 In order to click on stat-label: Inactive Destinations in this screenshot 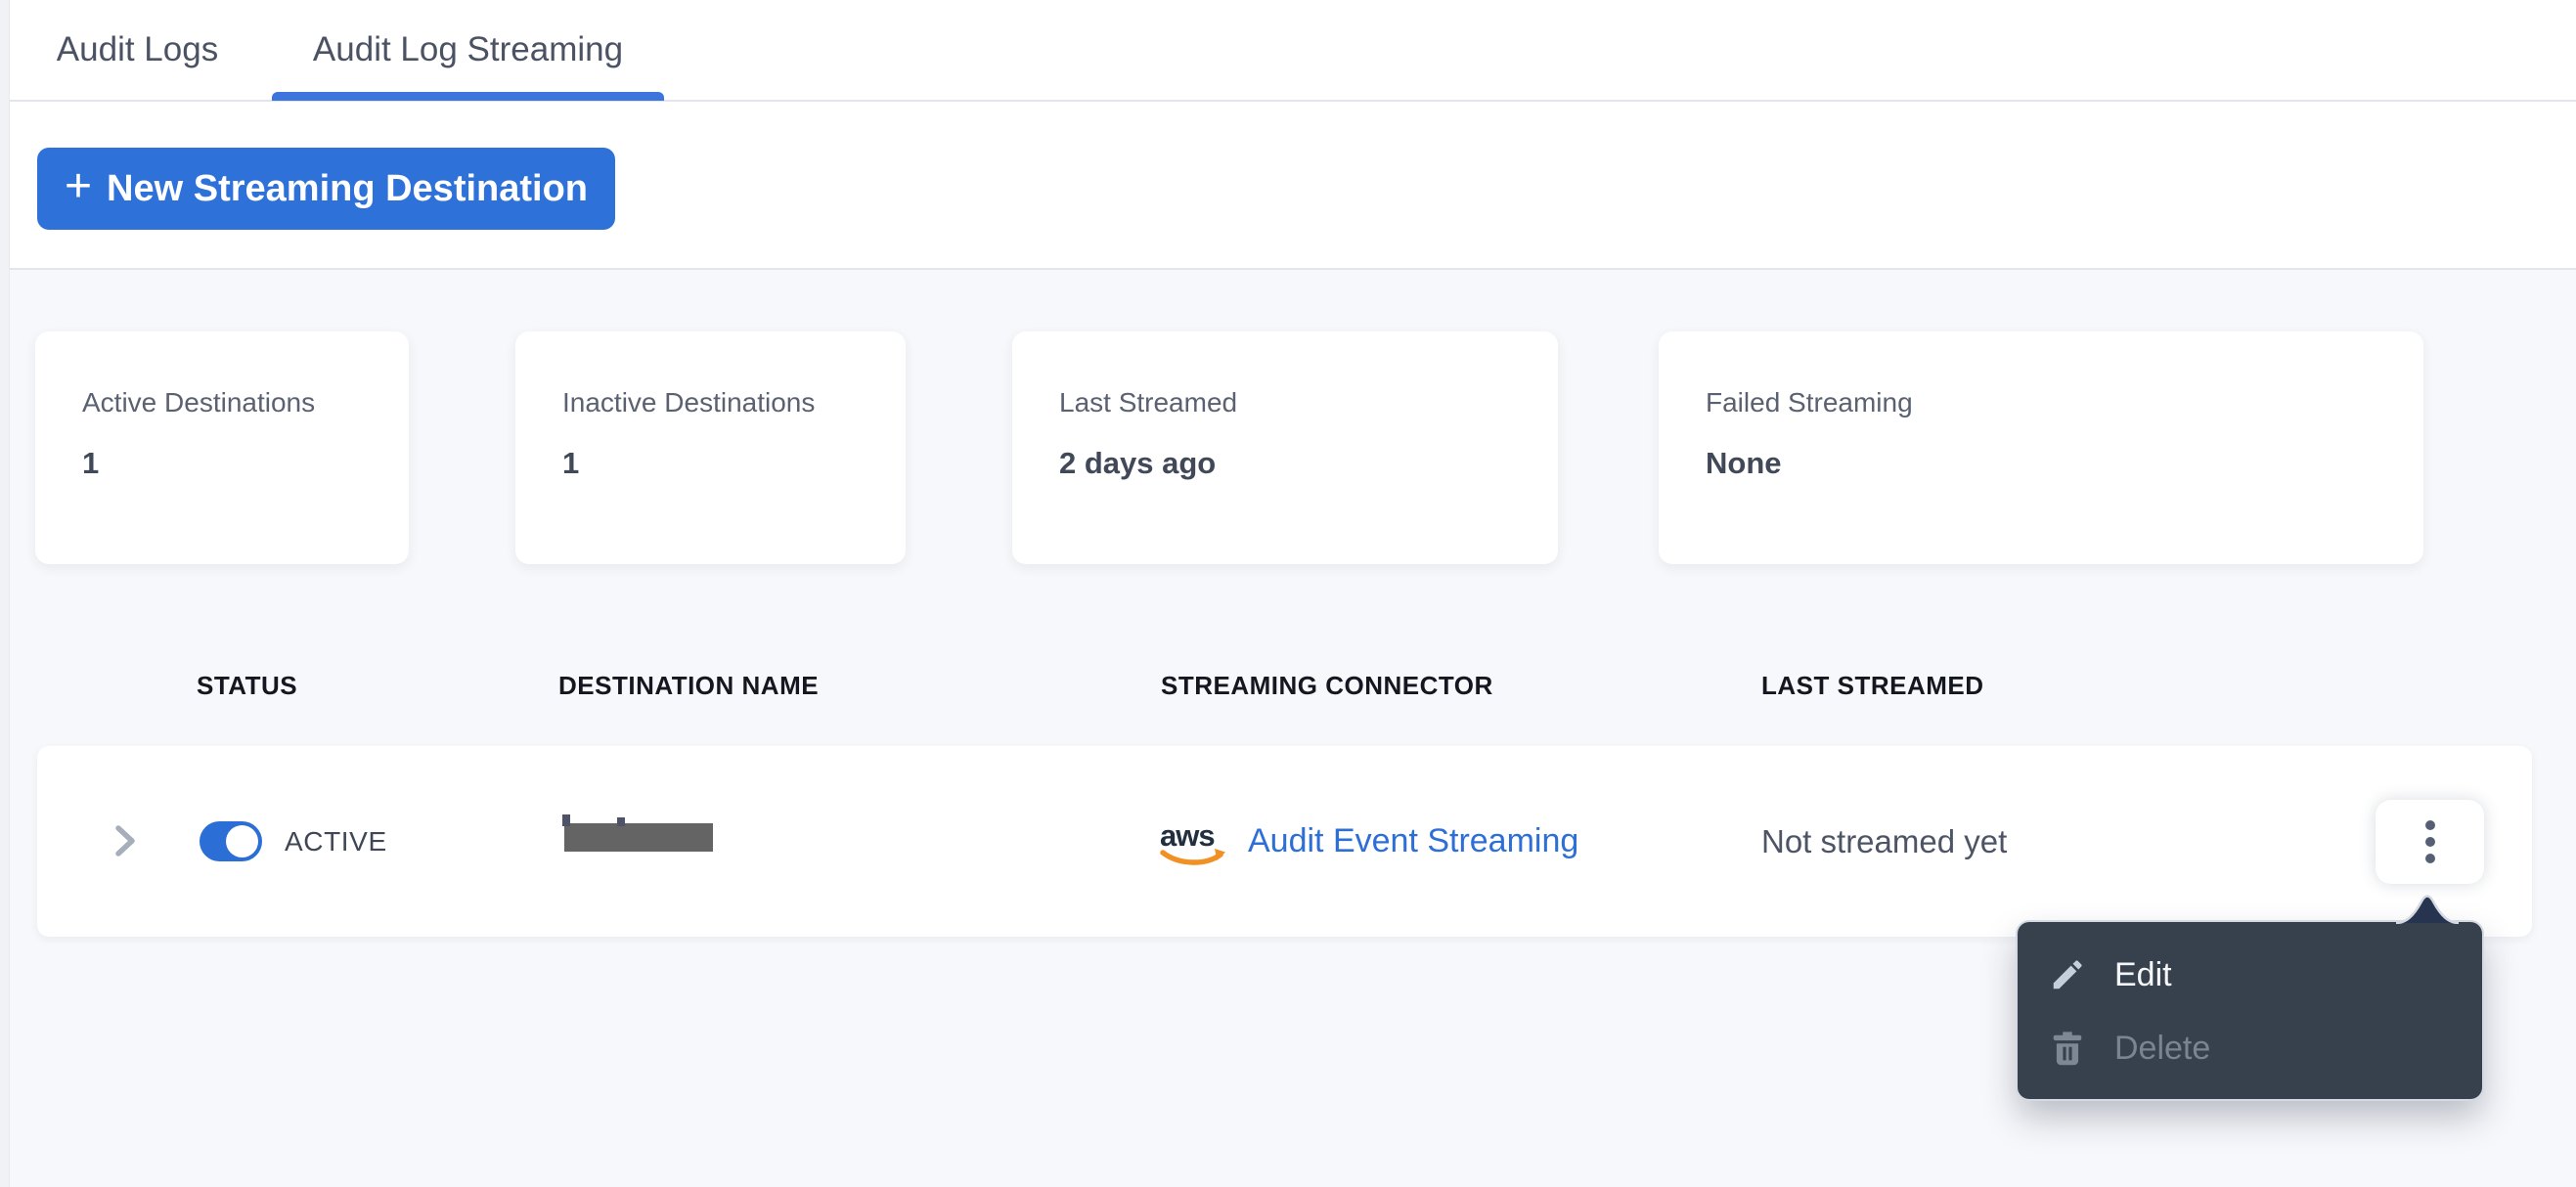, I will do `click(689, 402)`.